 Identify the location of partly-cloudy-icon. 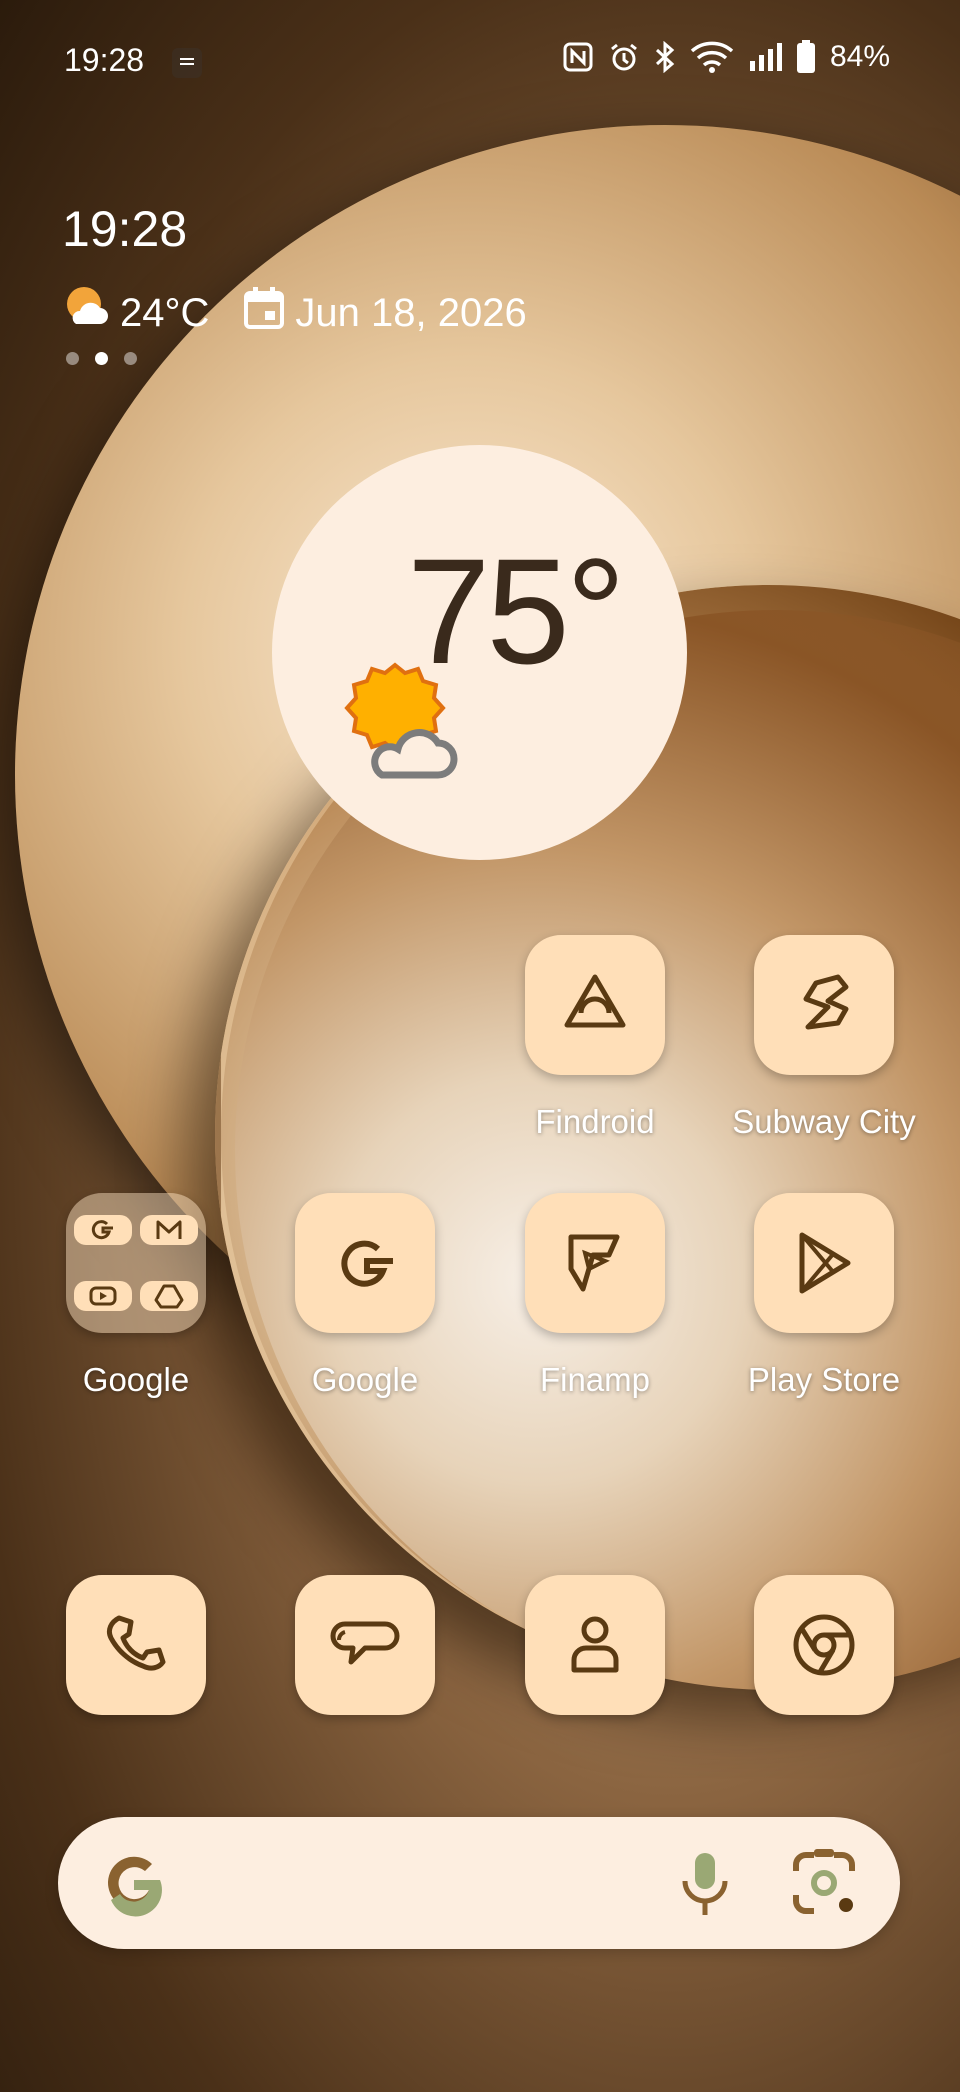
(86, 313).